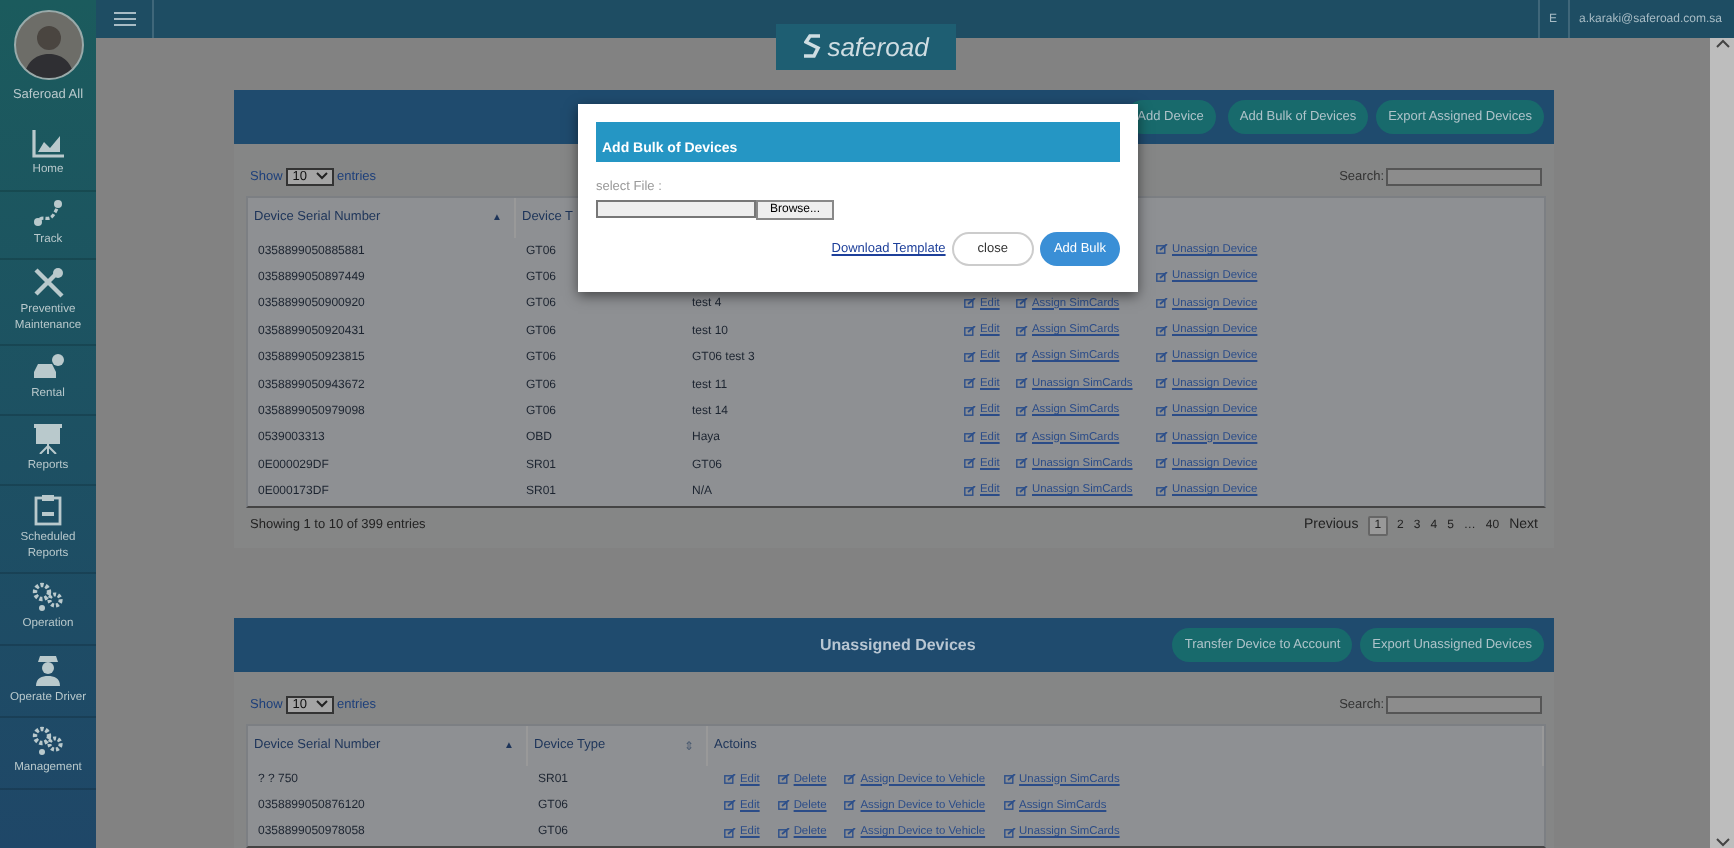  What do you see at coordinates (48, 510) in the screenshot?
I see `clipboard-icon` at bounding box center [48, 510].